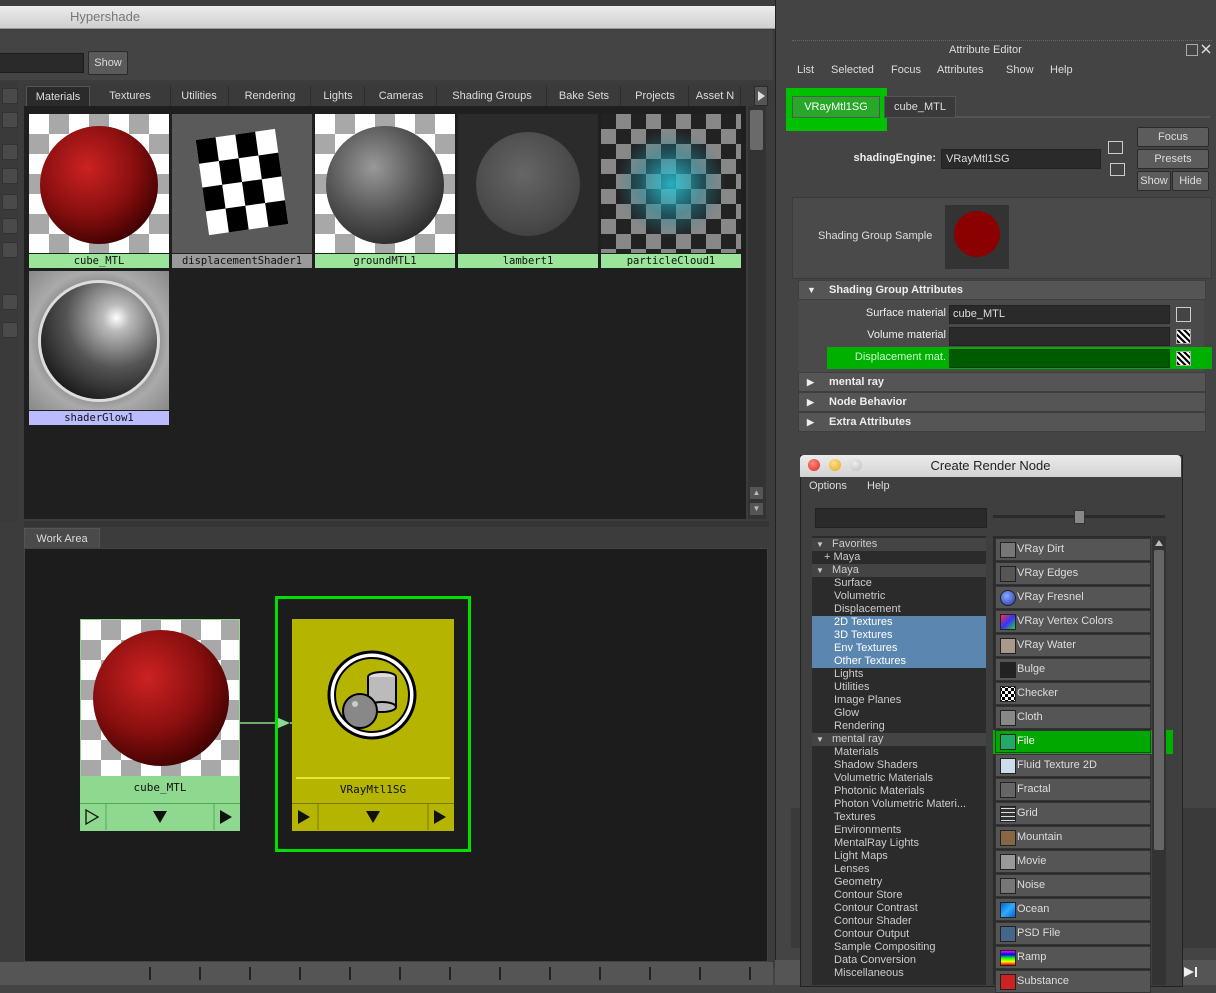 The width and height of the screenshot is (1216, 993). Describe the element at coordinates (856, 465) in the screenshot. I see `zoom-window-icon` at that location.